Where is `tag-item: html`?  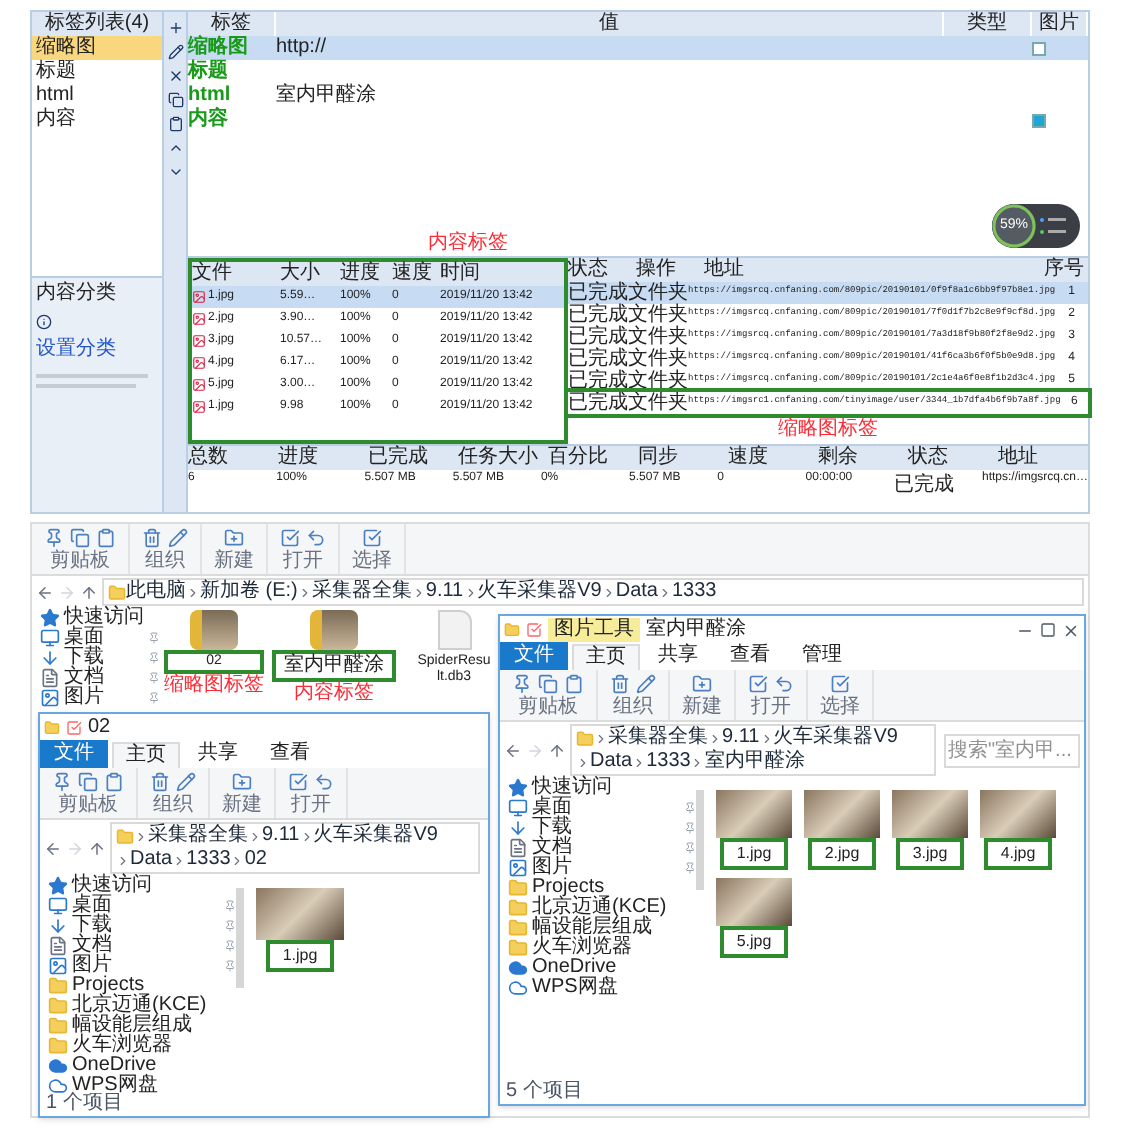 tag-item: html is located at coordinates (97, 96).